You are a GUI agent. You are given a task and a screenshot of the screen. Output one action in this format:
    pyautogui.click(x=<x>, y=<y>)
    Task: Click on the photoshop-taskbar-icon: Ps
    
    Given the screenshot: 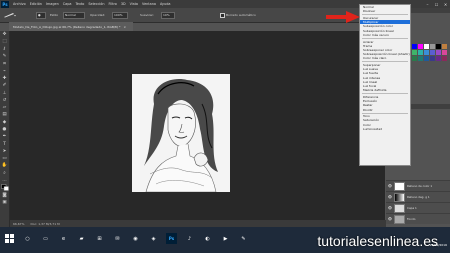 What is the action you would take?
    pyautogui.click(x=171, y=238)
    